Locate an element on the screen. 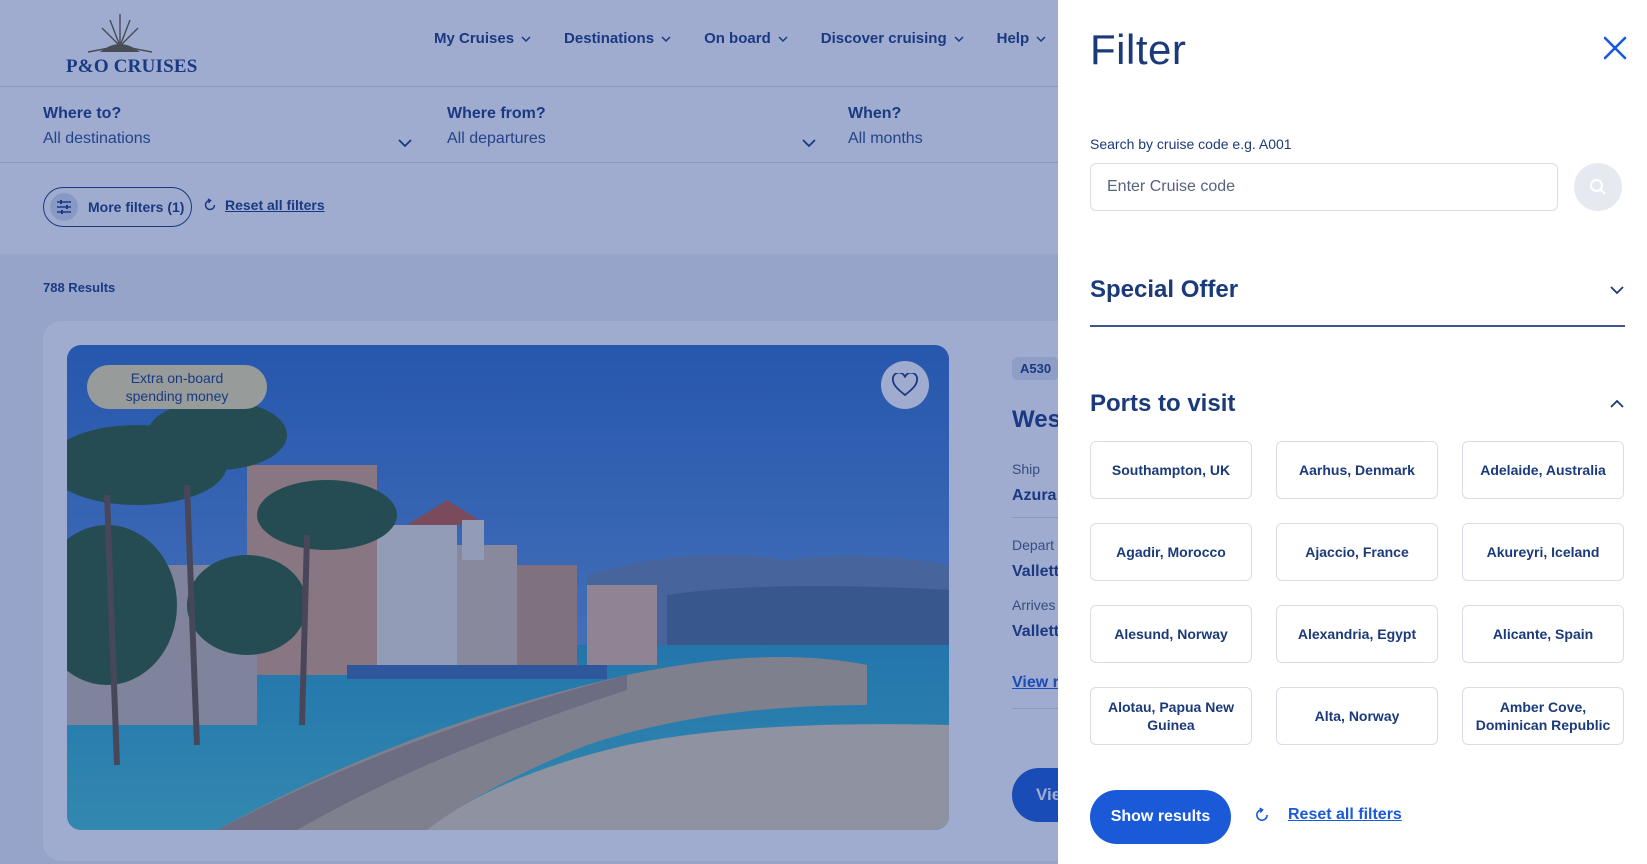  special-offer-heading: Special Offer is located at coordinates (1164, 289).